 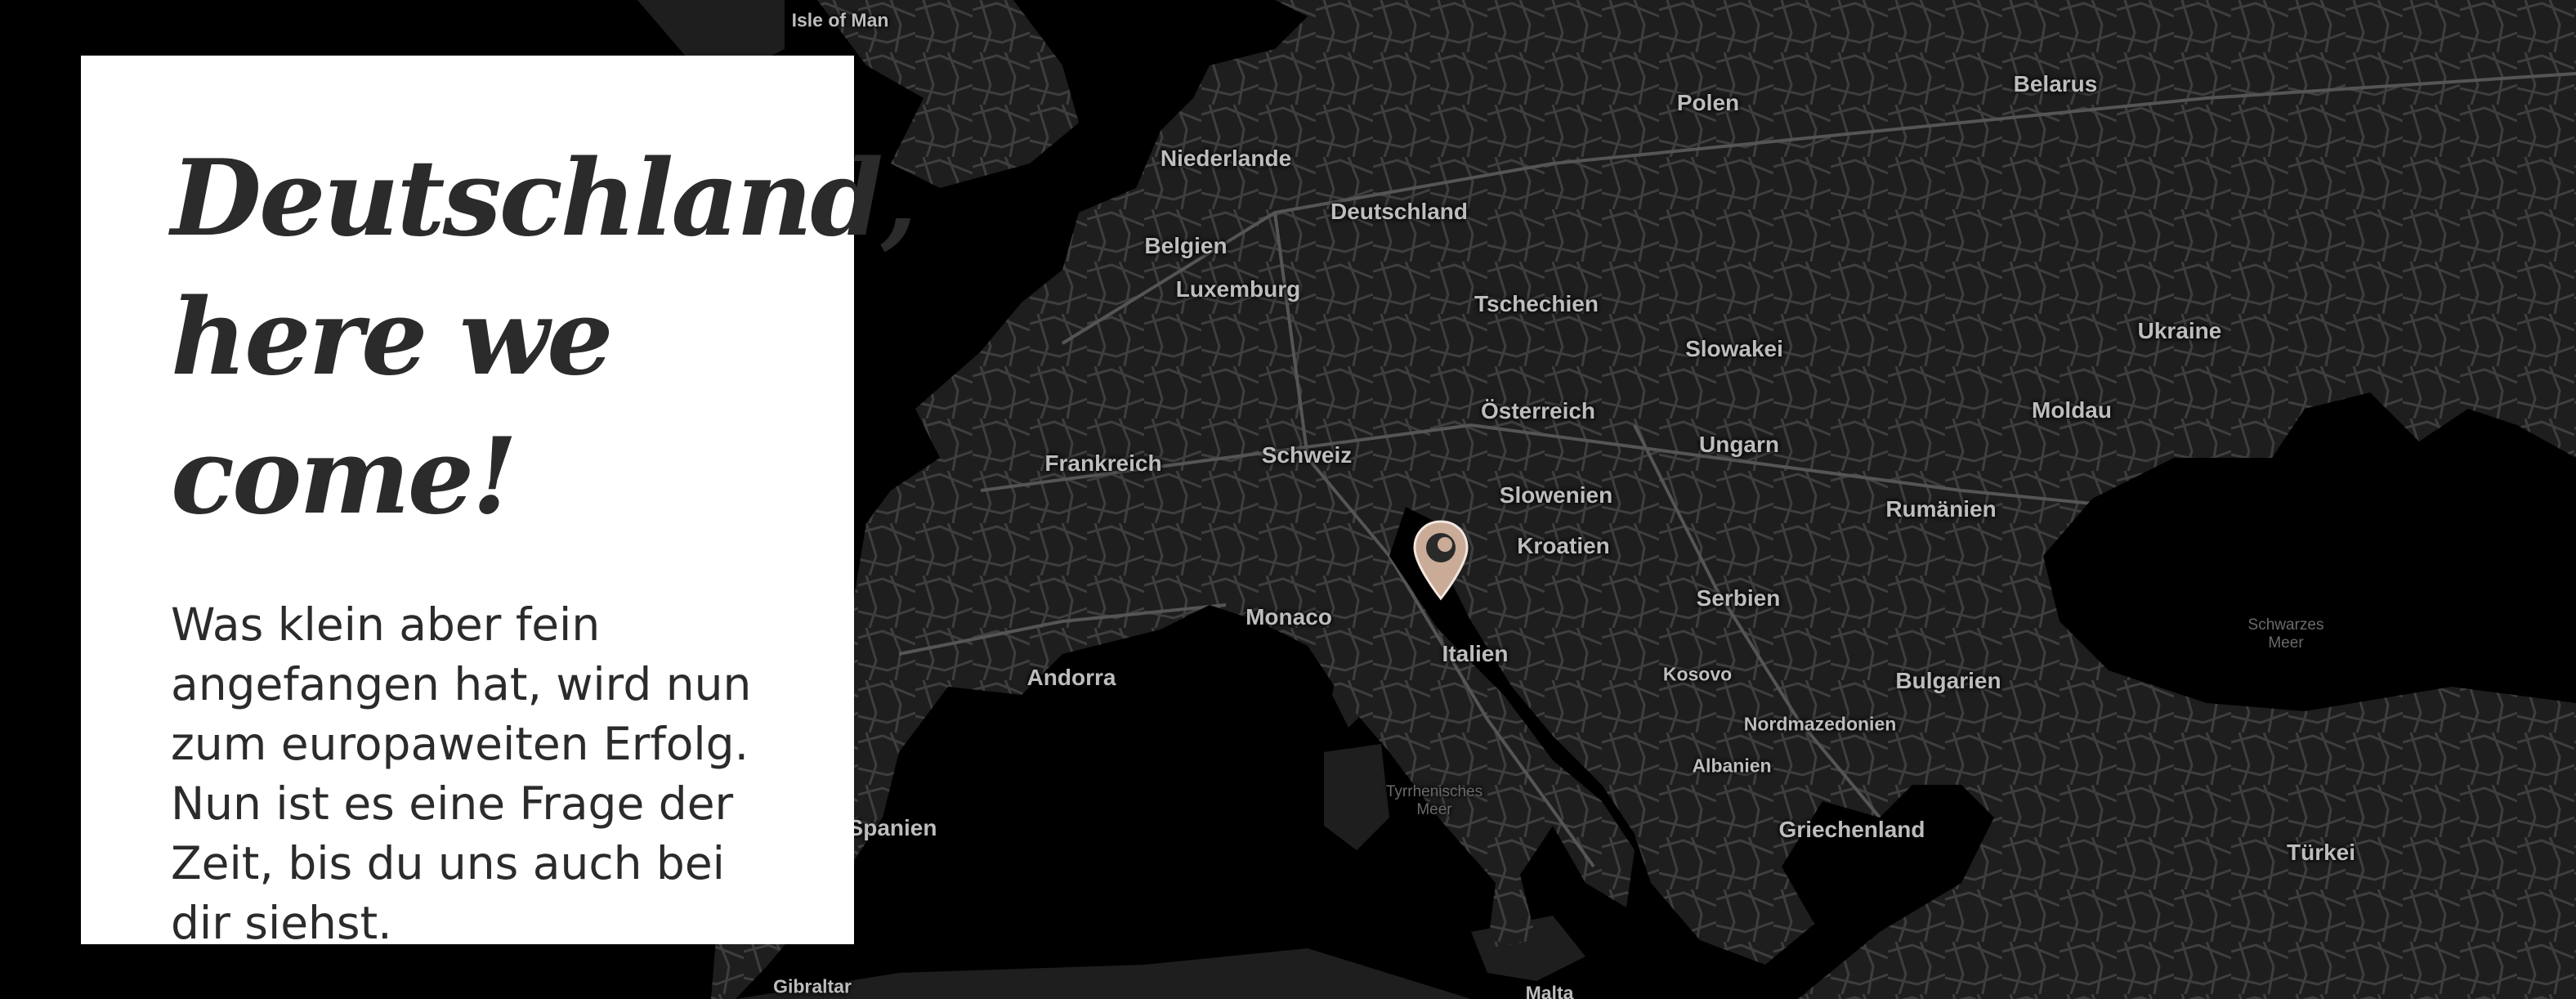 I want to click on label-schwarzes-meer: Schwarzes Meer, so click(x=2285, y=634).